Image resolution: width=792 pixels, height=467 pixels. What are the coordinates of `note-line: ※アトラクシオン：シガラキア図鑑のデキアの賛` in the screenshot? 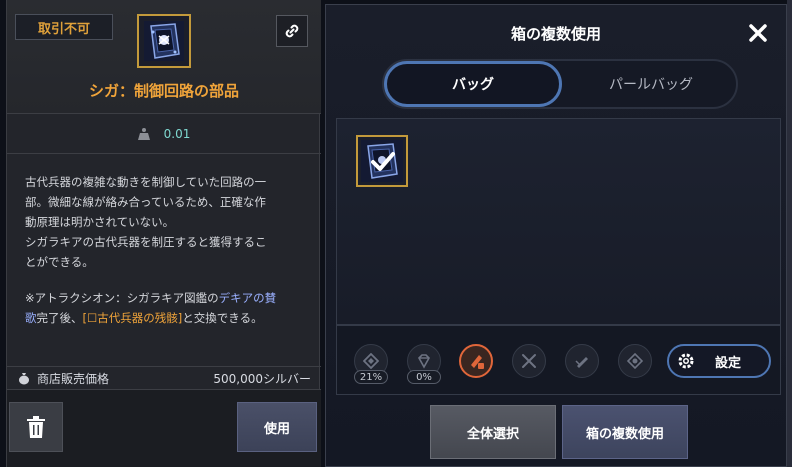 It's located at (151, 298).